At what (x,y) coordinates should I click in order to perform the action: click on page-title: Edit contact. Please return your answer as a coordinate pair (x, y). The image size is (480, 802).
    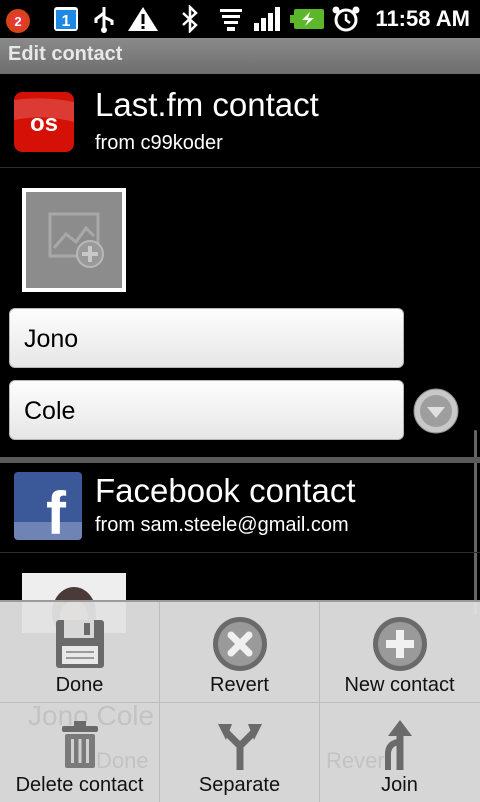
    Looking at the image, I should click on (65, 54).